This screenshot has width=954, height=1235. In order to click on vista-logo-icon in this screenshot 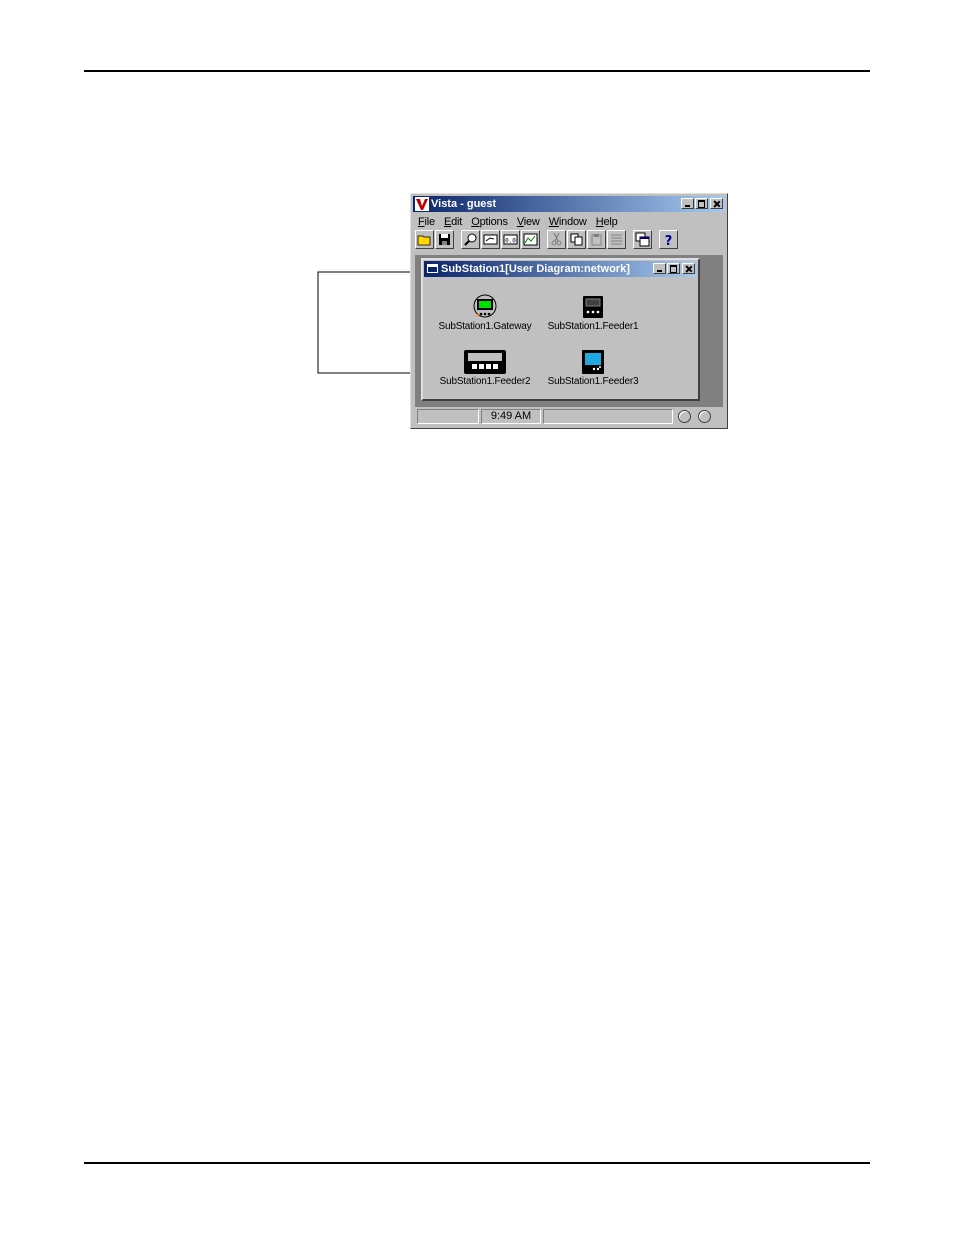, I will do `click(422, 204)`.